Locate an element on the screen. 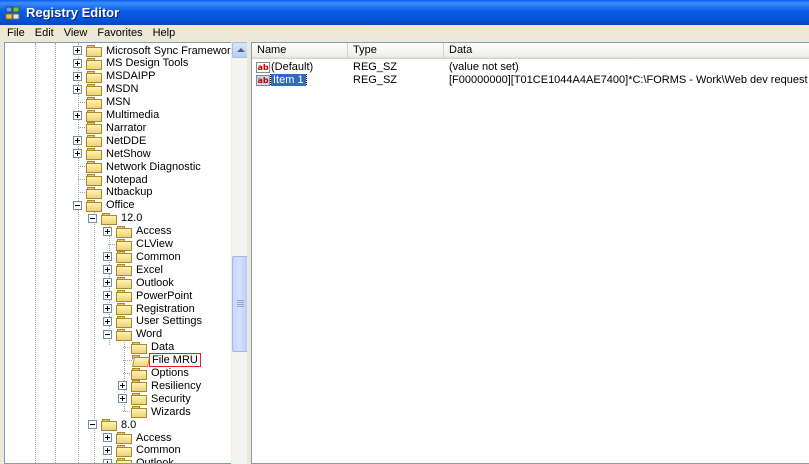  title-bar: Registry Editor is located at coordinates (404, 12).